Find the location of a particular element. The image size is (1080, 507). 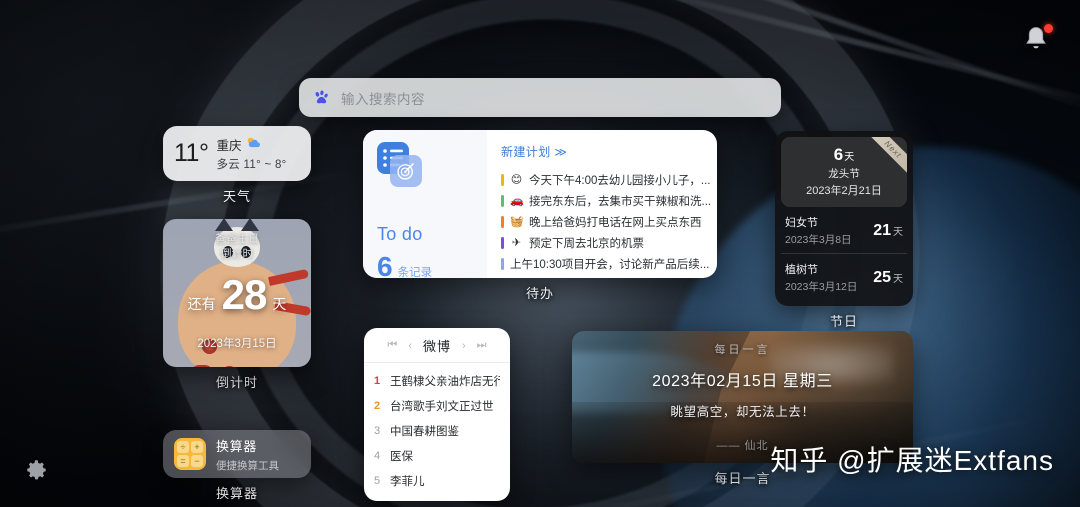

holiday-featured-name: 龙头节 is located at coordinates (844, 174).